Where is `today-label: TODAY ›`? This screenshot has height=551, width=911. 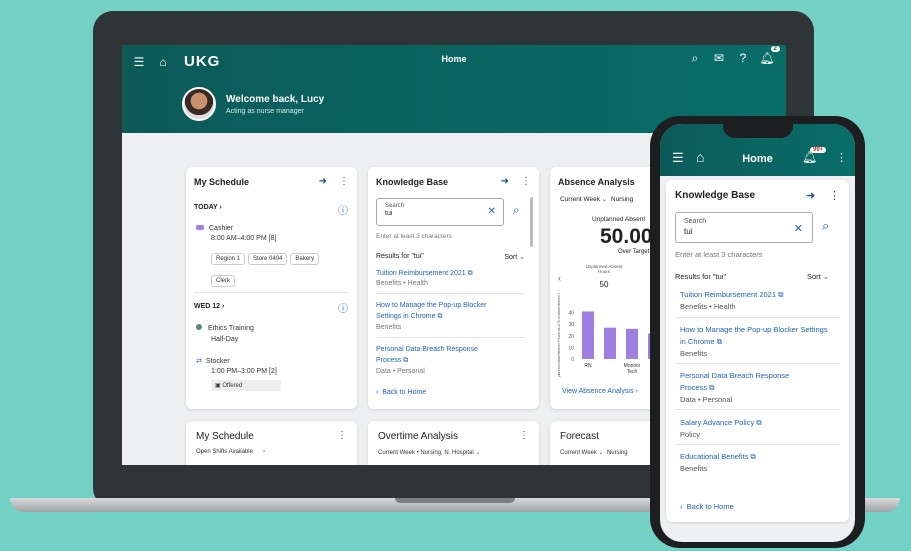
today-label: TODAY › is located at coordinates (208, 207).